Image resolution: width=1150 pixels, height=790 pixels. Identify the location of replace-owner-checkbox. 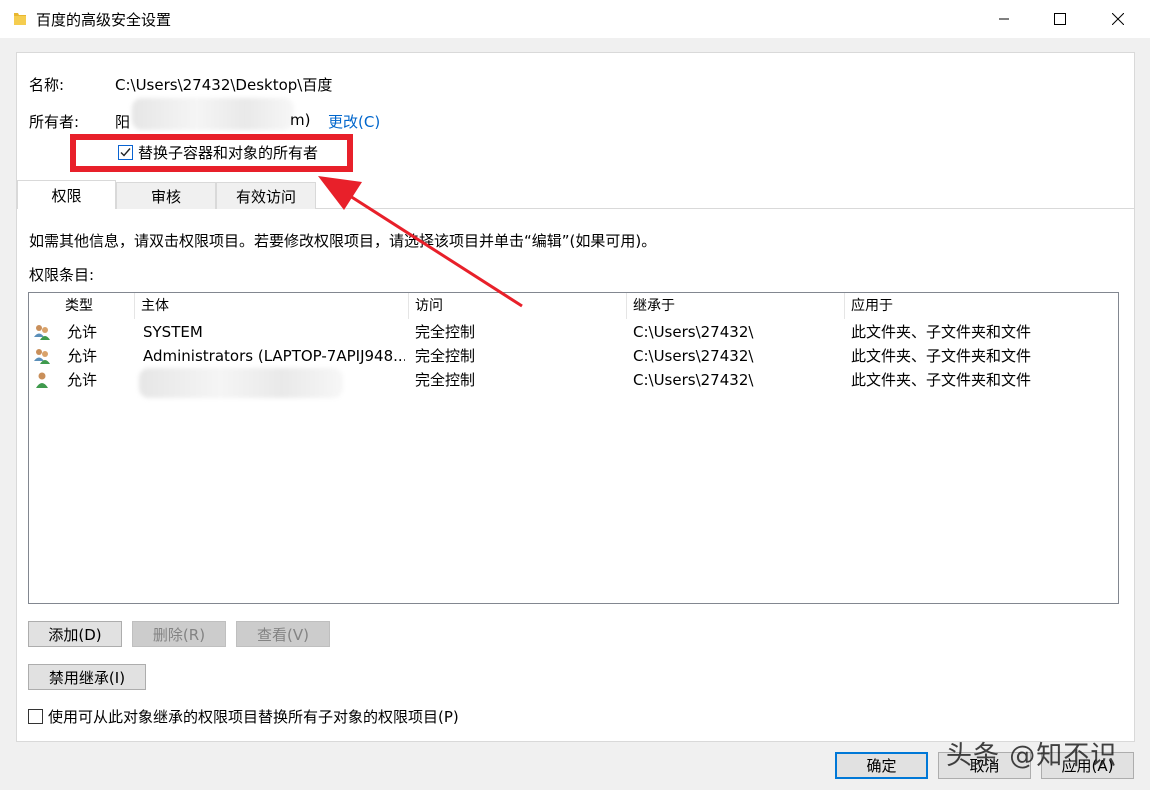
(125, 152).